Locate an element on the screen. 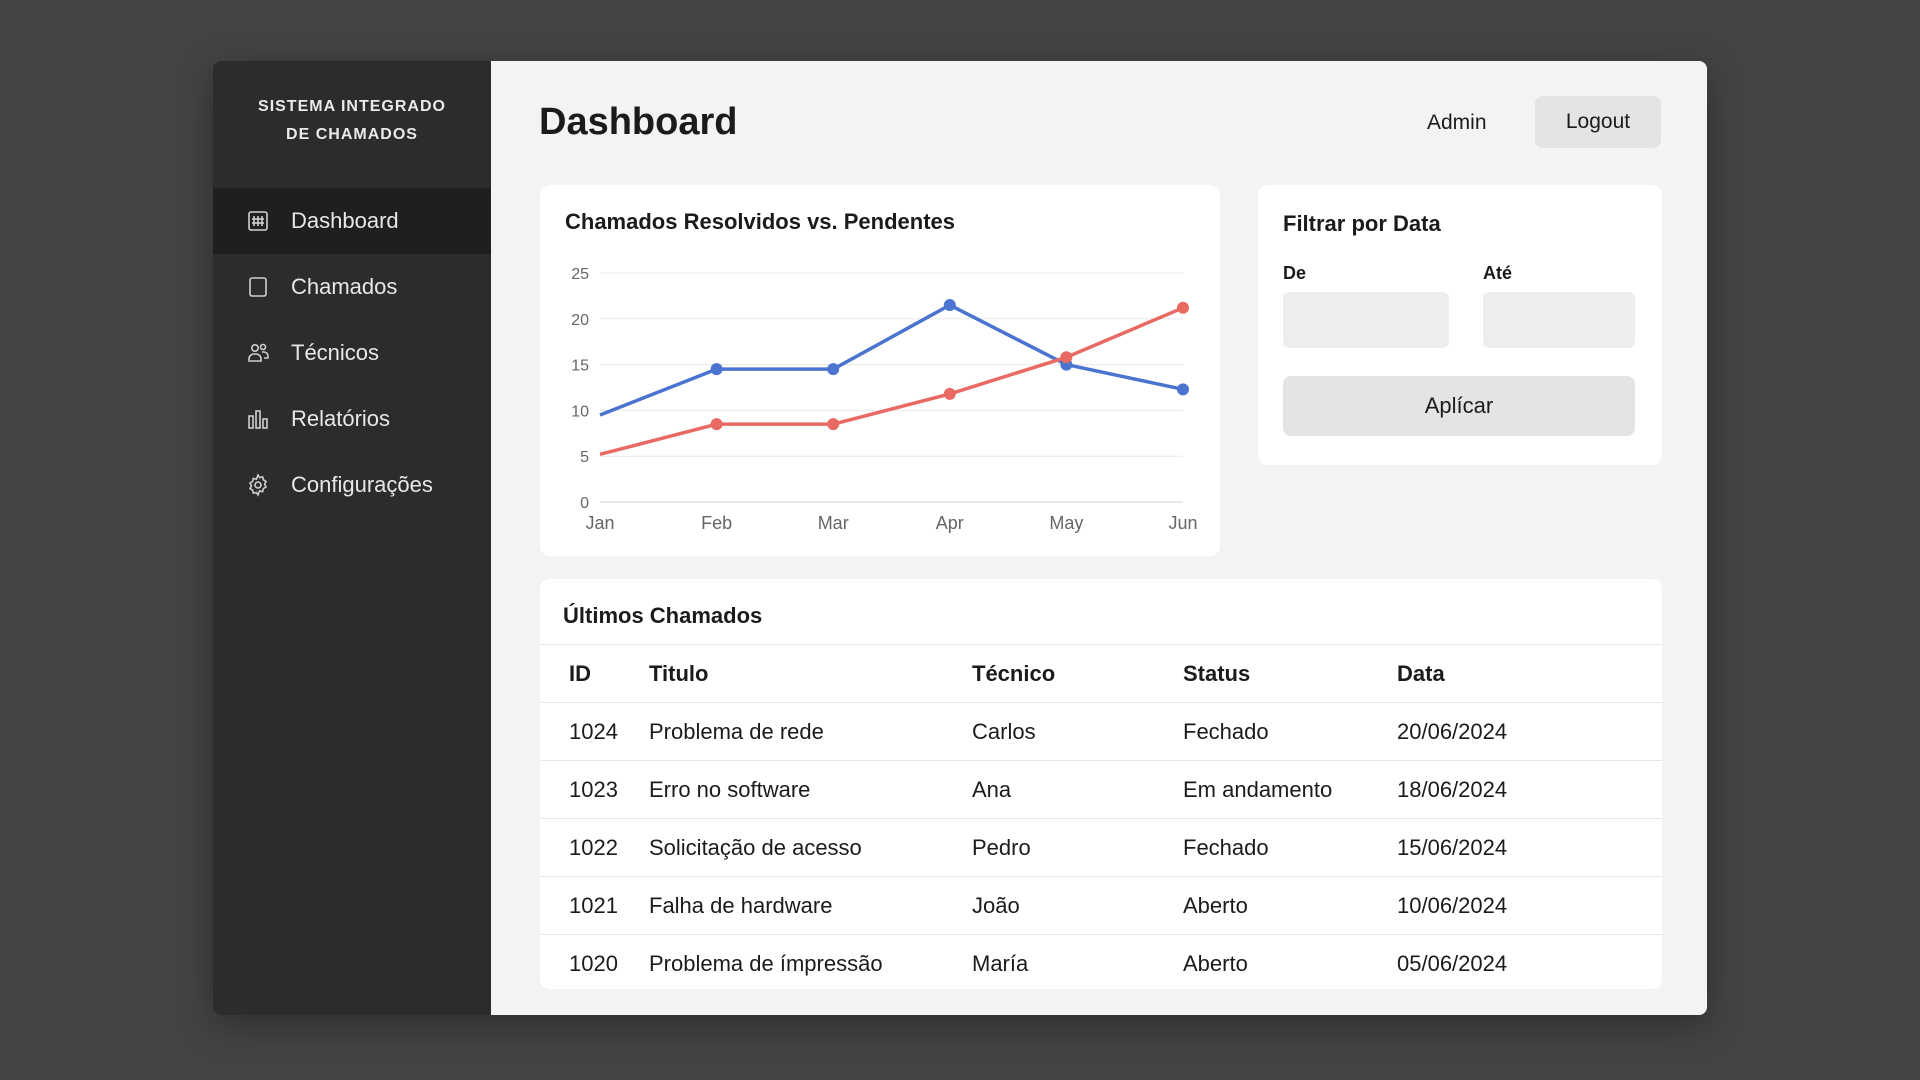  table-title: Últimos Chamados is located at coordinates (663, 615).